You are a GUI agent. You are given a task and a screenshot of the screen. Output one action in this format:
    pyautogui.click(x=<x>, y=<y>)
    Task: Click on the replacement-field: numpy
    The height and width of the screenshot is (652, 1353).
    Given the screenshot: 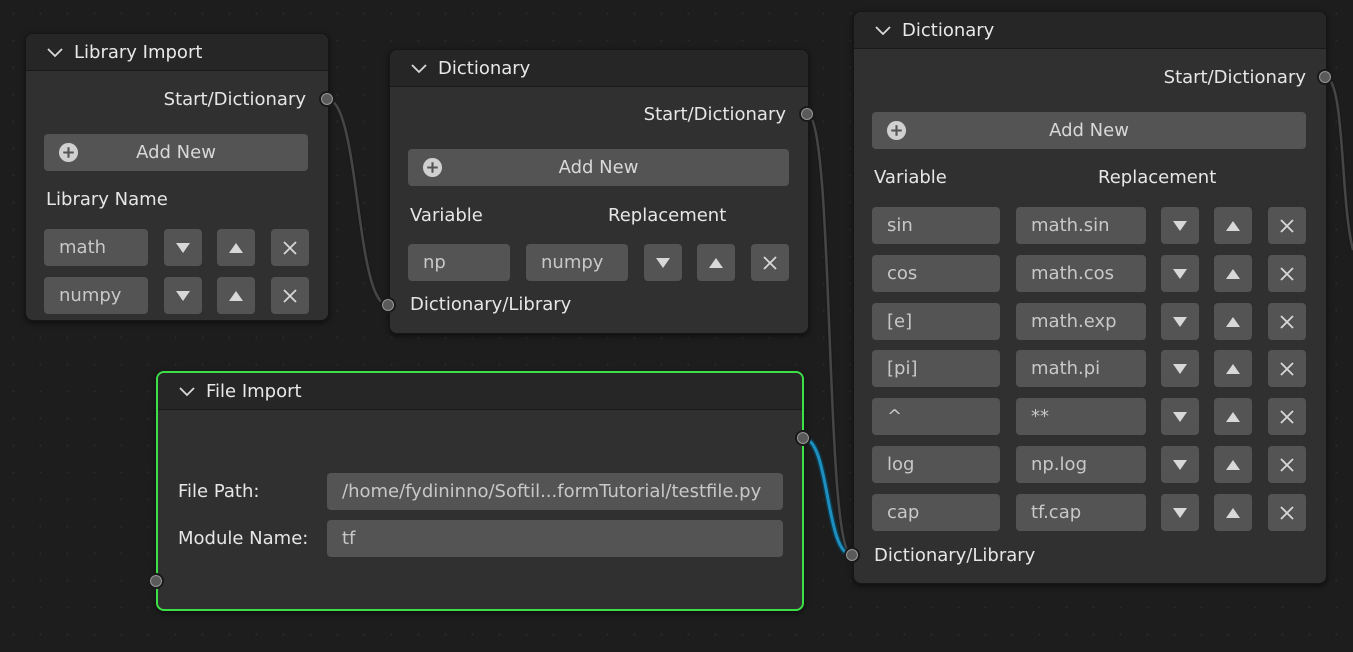 What is the action you would take?
    pyautogui.click(x=577, y=262)
    